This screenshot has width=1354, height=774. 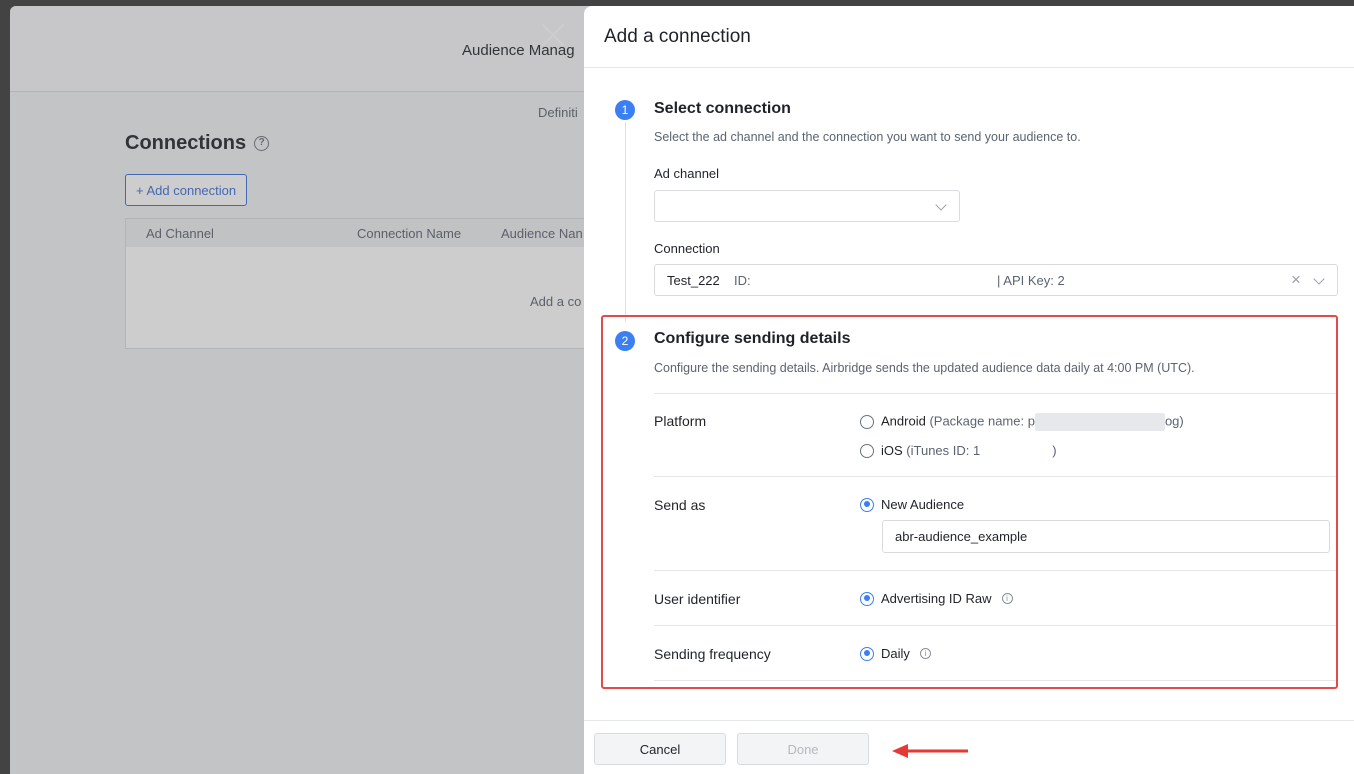 I want to click on ios-label: iOS, so click(x=892, y=450).